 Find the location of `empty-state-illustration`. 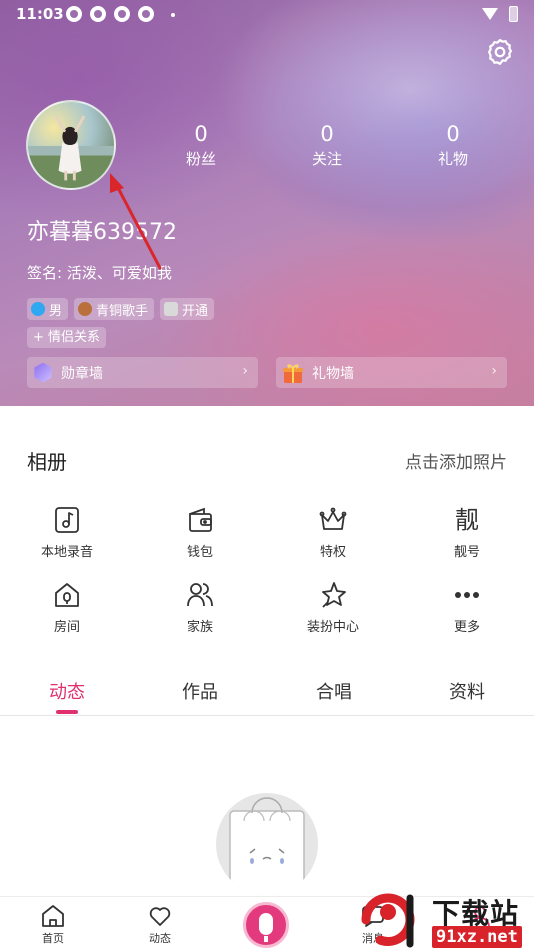

empty-state-illustration is located at coordinates (267, 844).